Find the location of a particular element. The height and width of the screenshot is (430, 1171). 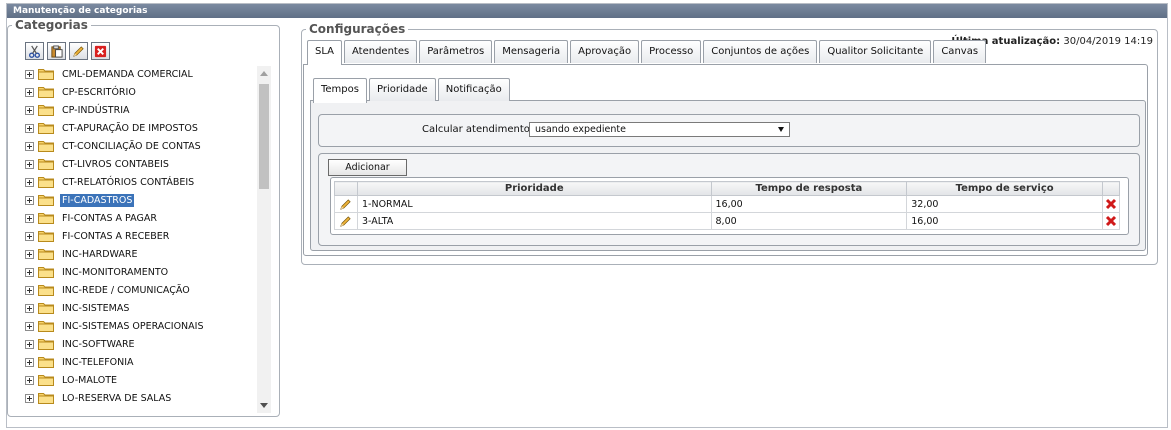

tree-item: INC-TELEFONIA is located at coordinates (143, 362).